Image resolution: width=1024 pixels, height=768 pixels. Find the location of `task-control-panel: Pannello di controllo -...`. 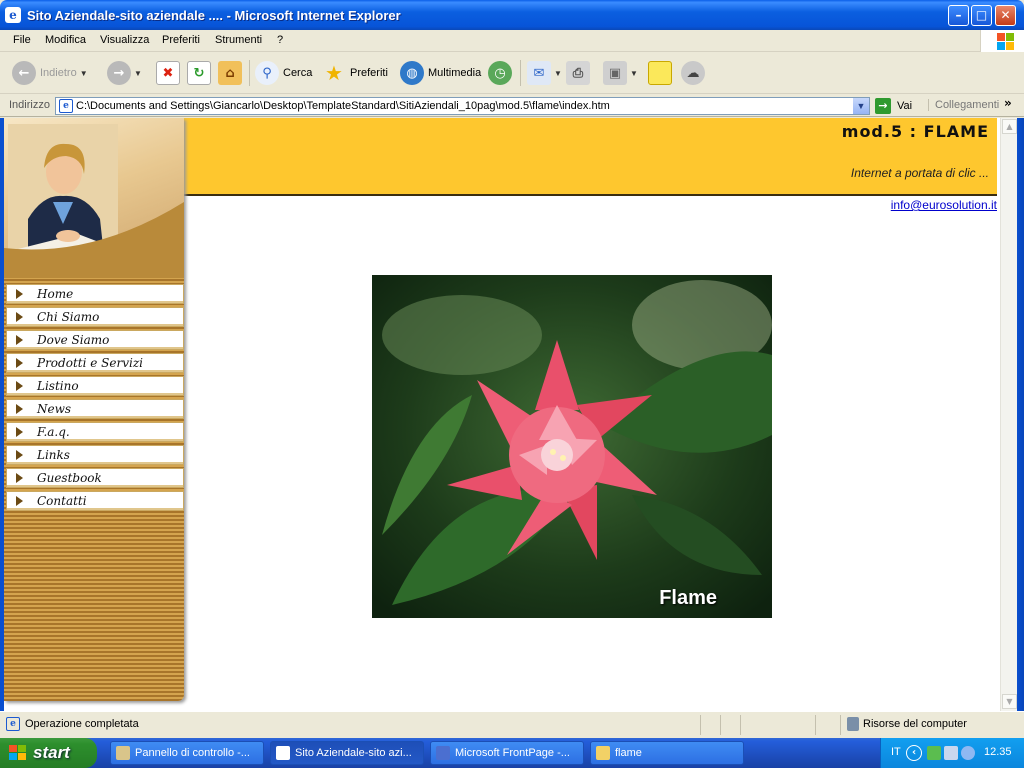

task-control-panel: Pannello di controllo -... is located at coordinates (187, 753).